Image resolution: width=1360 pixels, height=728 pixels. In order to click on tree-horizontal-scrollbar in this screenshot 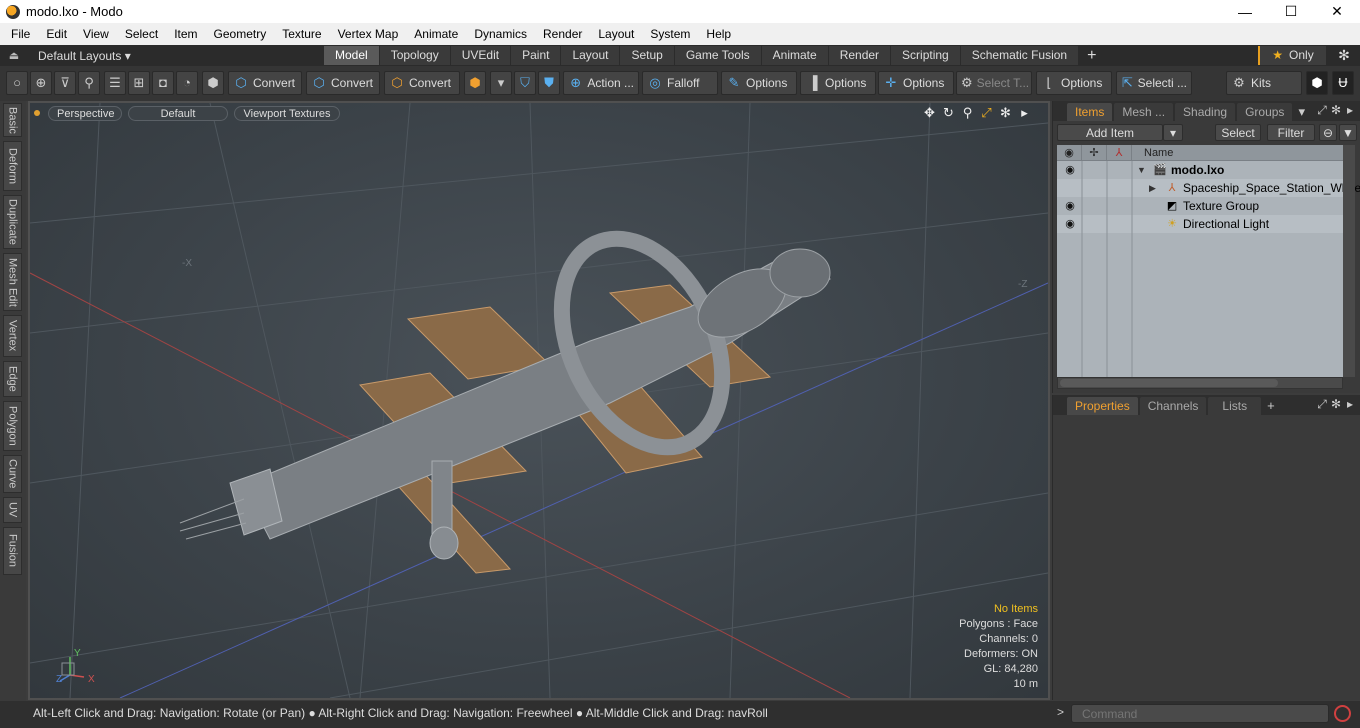, I will do `click(1200, 383)`.